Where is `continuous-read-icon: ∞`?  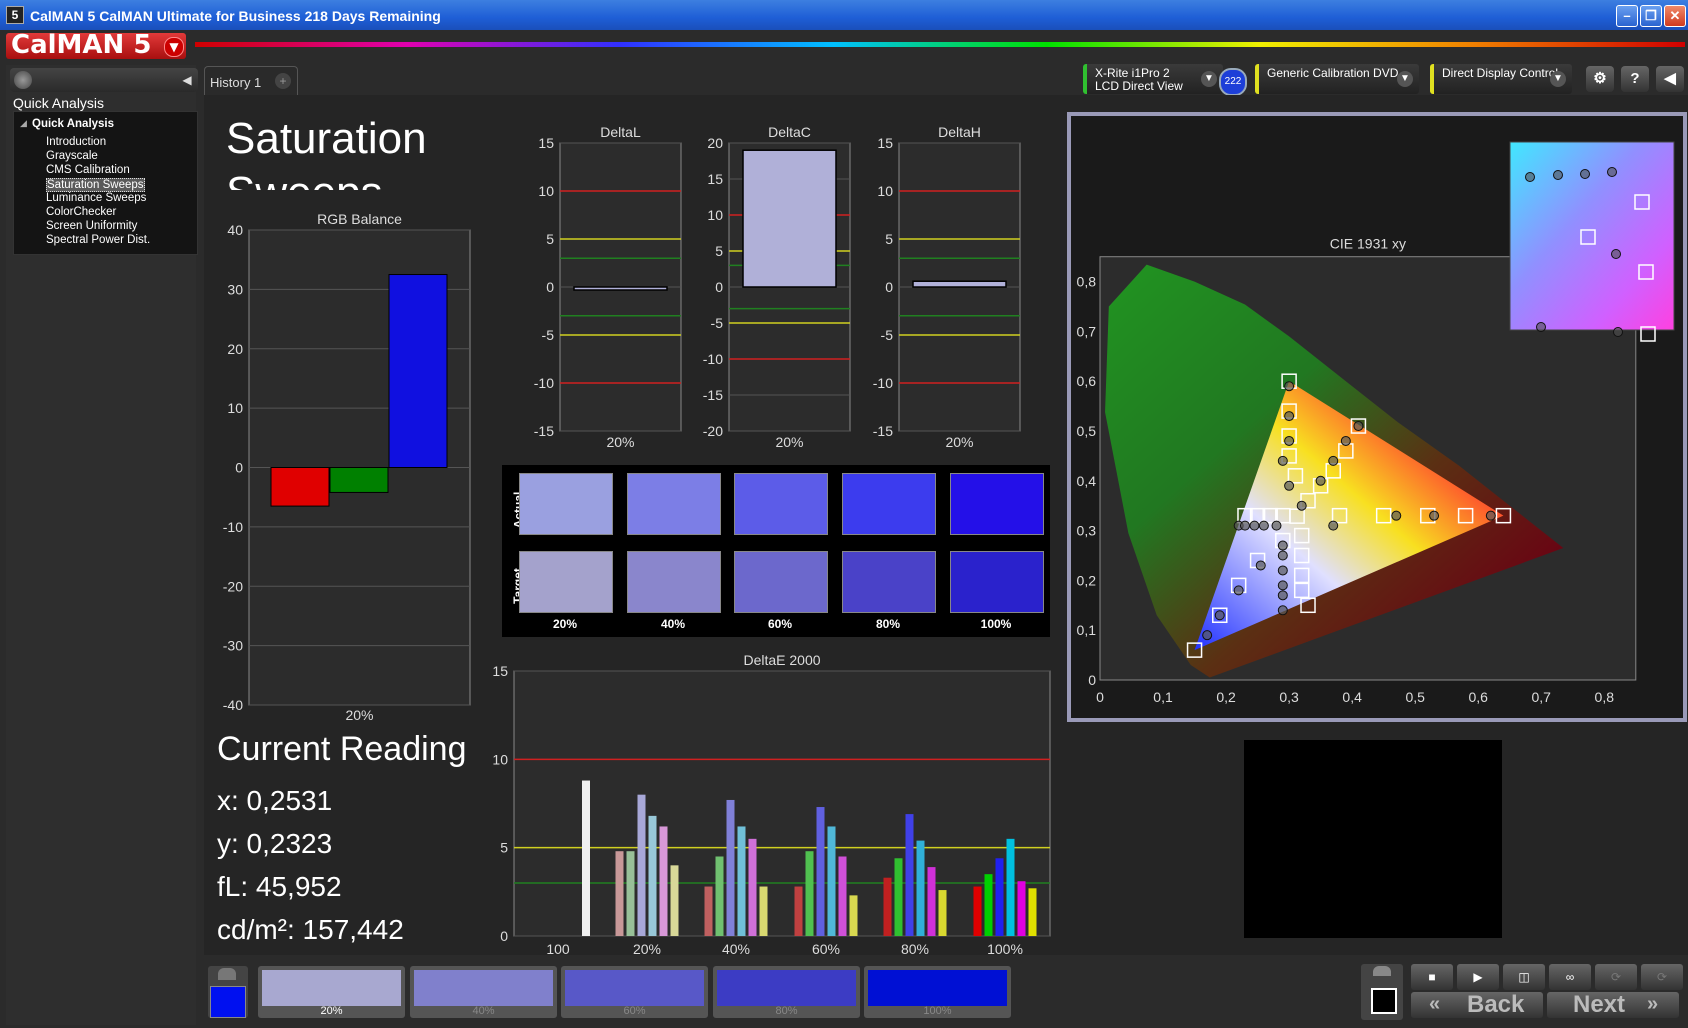
continuous-read-icon: ∞ is located at coordinates (1570, 977).